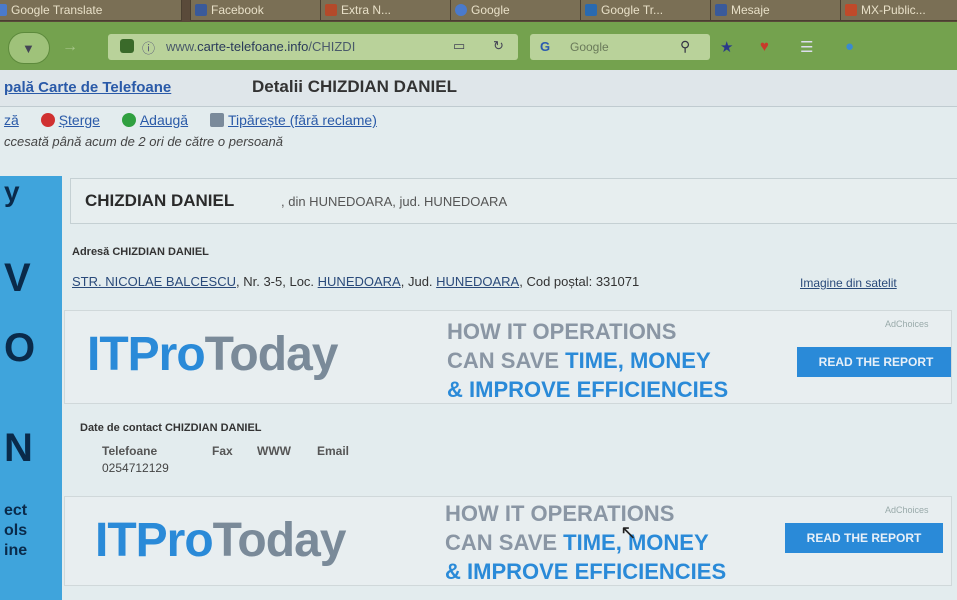 Image resolution: width=957 pixels, height=600 pixels. I want to click on browser-tab: Facebook, so click(263, 10).